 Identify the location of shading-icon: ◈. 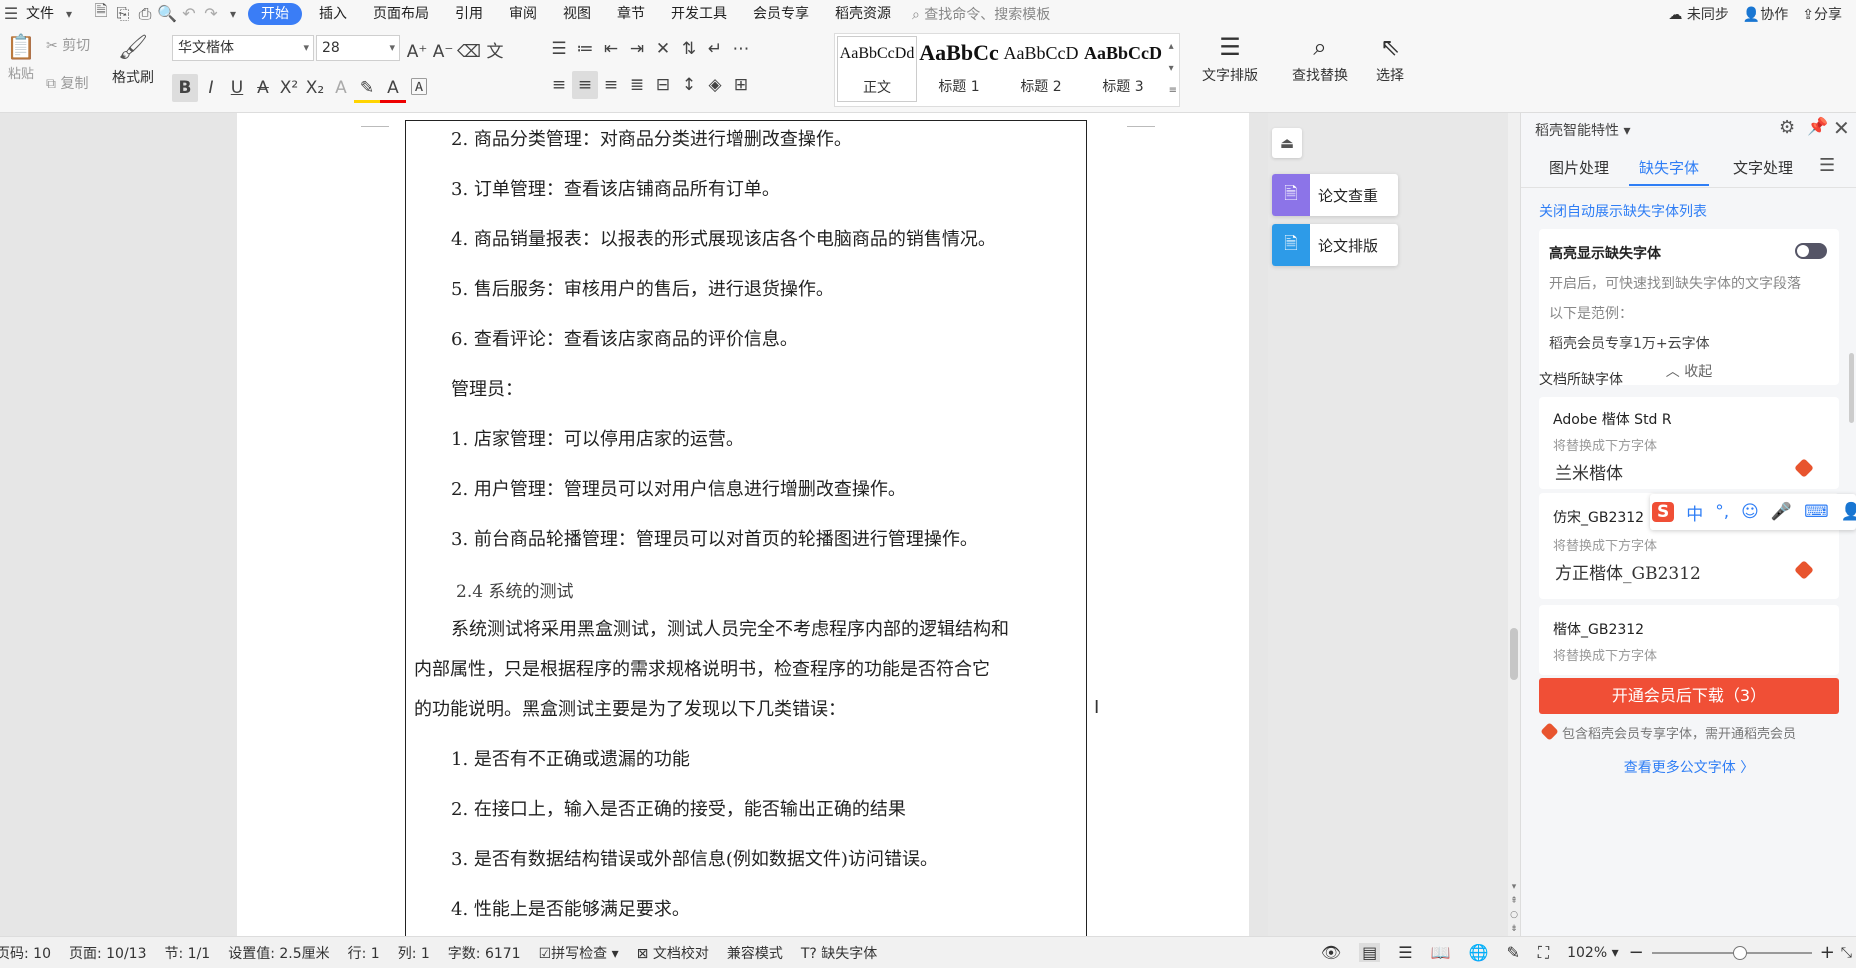
(715, 85).